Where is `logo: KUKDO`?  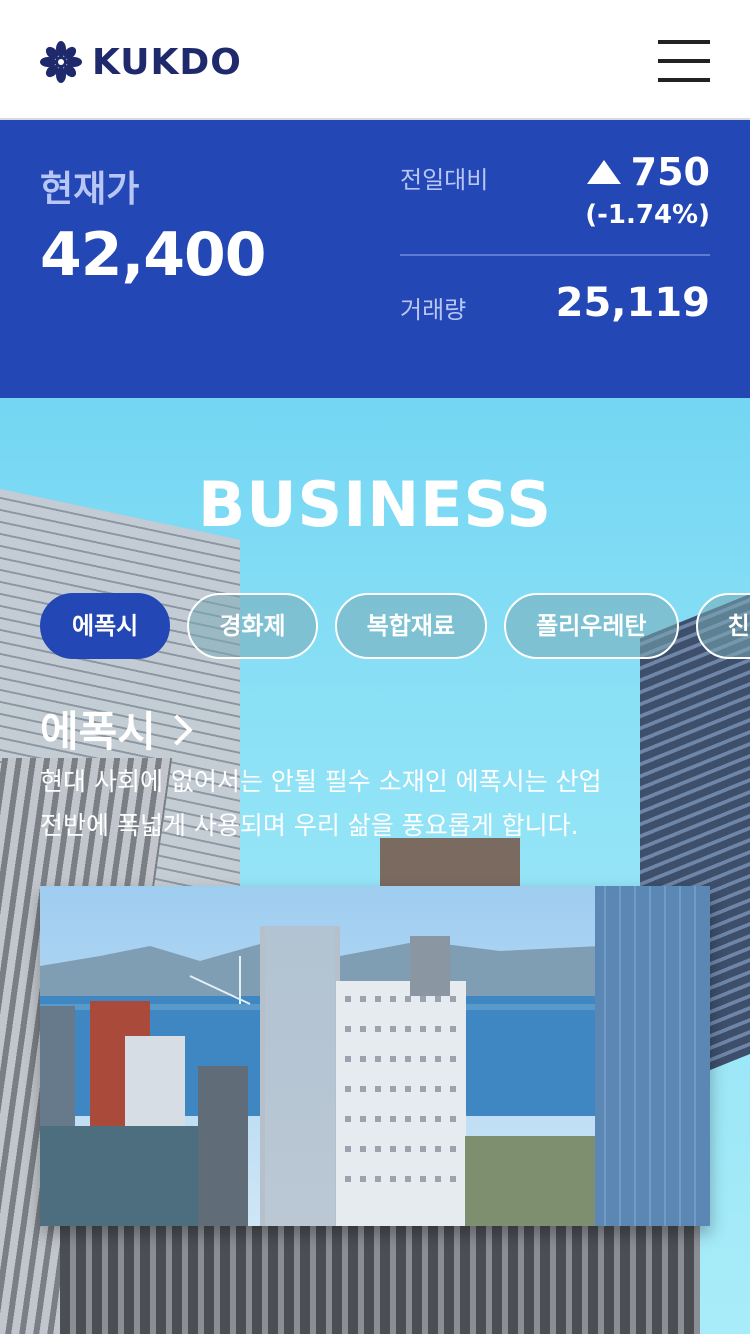
logo: KUKDO is located at coordinates (141, 62).